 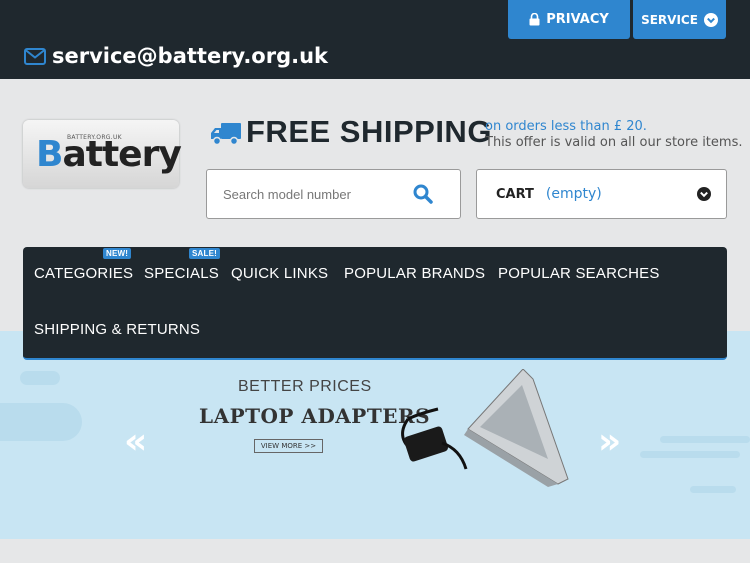 I want to click on lock-icon, so click(x=534, y=19).